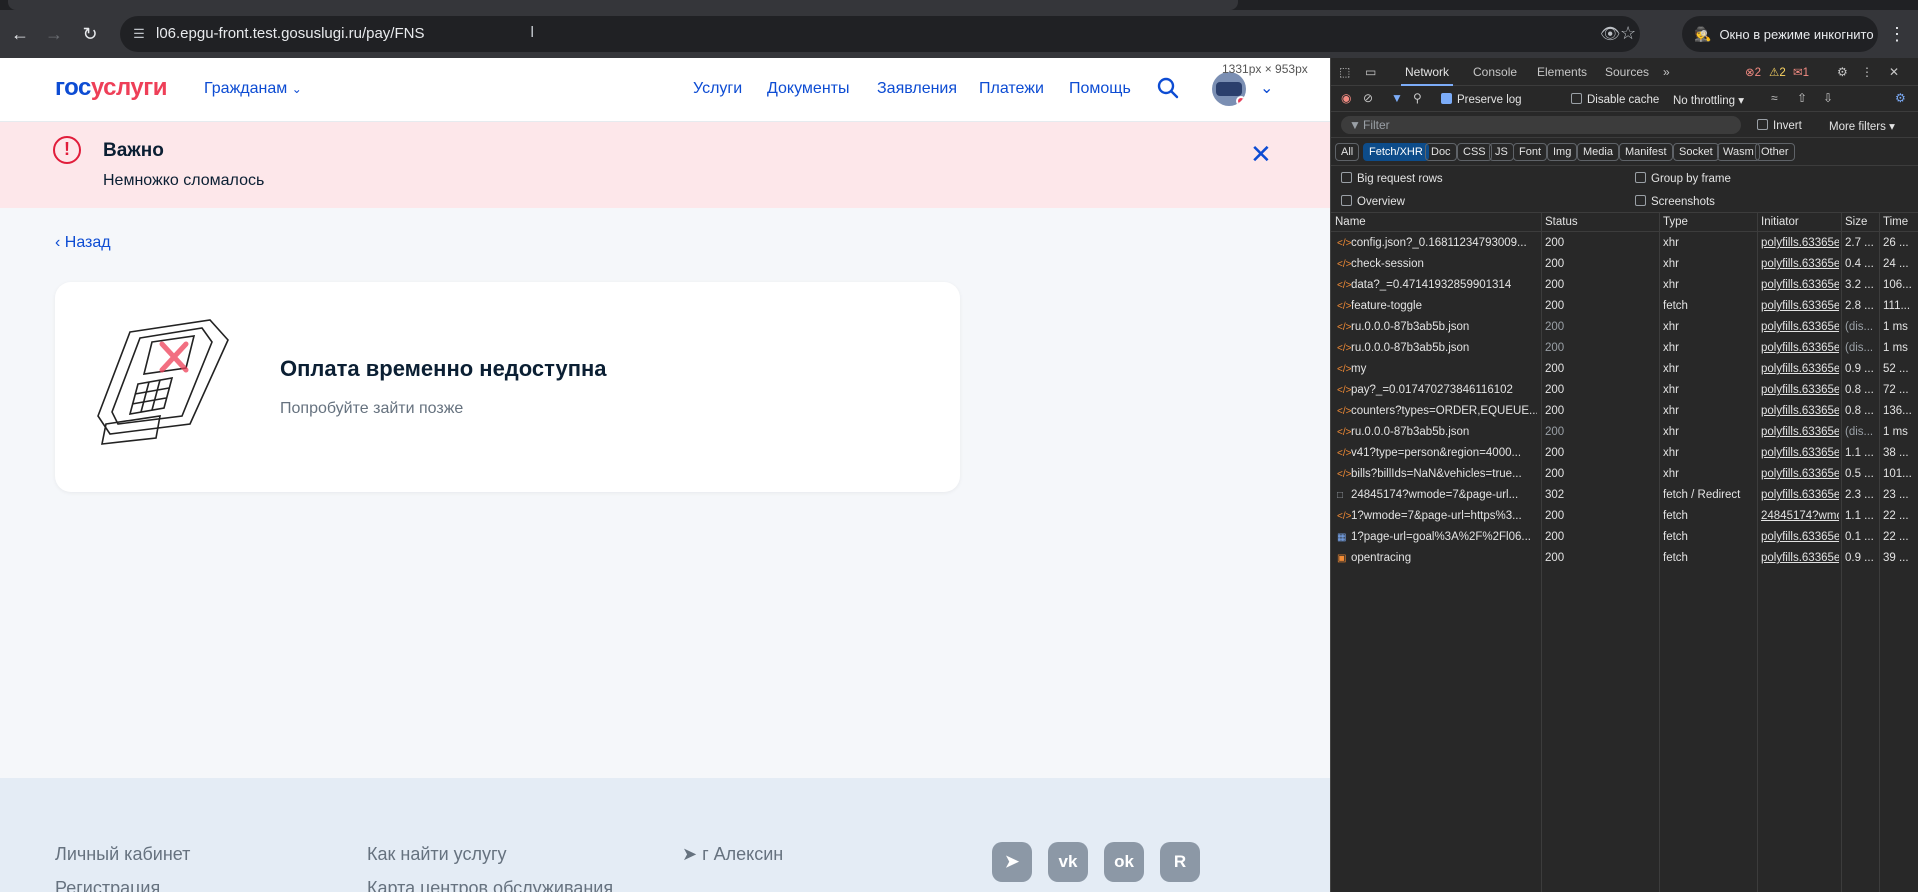 Image resolution: width=1918 pixels, height=892 pixels. What do you see at coordinates (1266, 88) in the screenshot?
I see `profile-chevron-down-icon: ⌄` at bounding box center [1266, 88].